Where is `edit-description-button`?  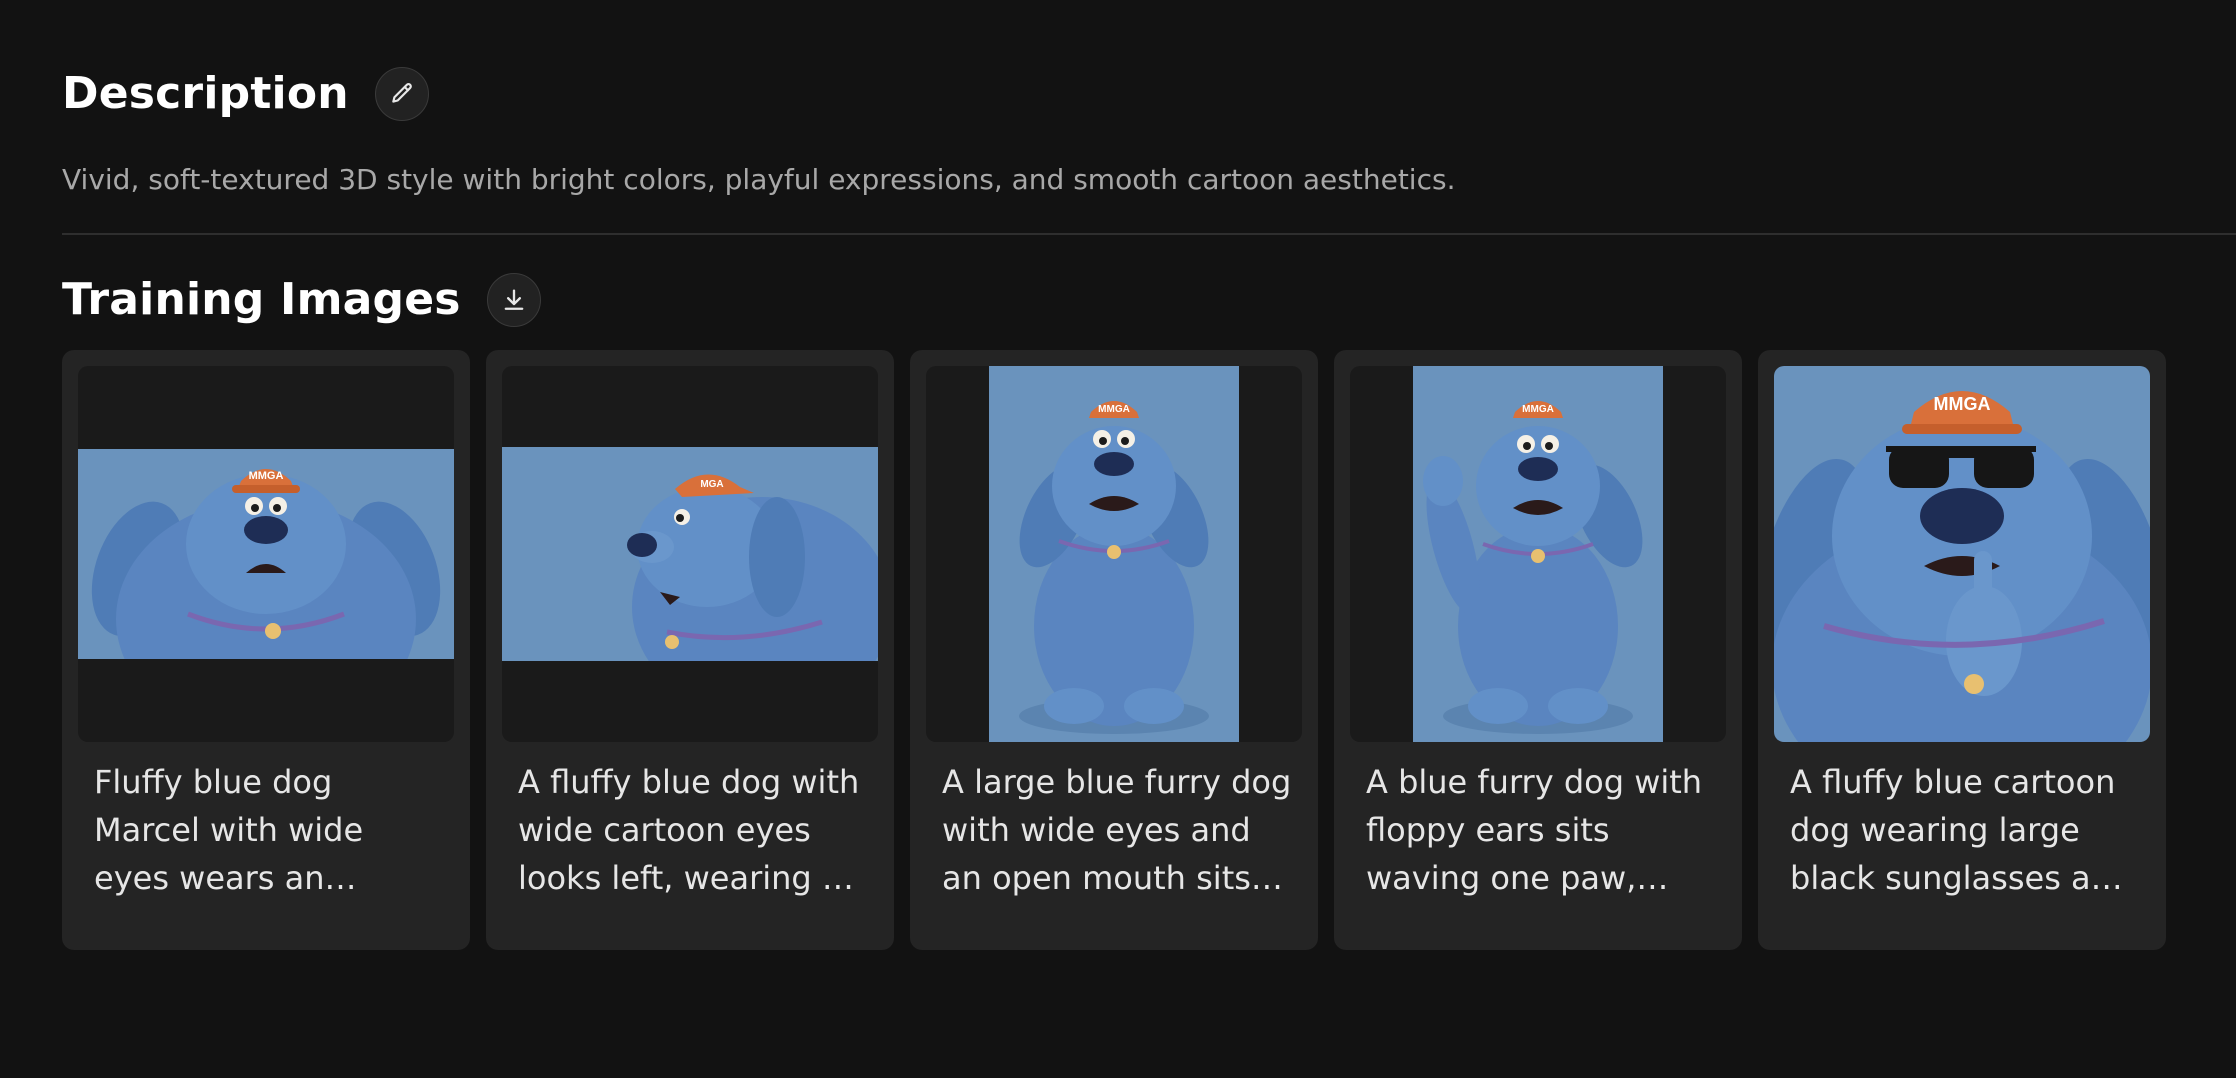 edit-description-button is located at coordinates (401, 94).